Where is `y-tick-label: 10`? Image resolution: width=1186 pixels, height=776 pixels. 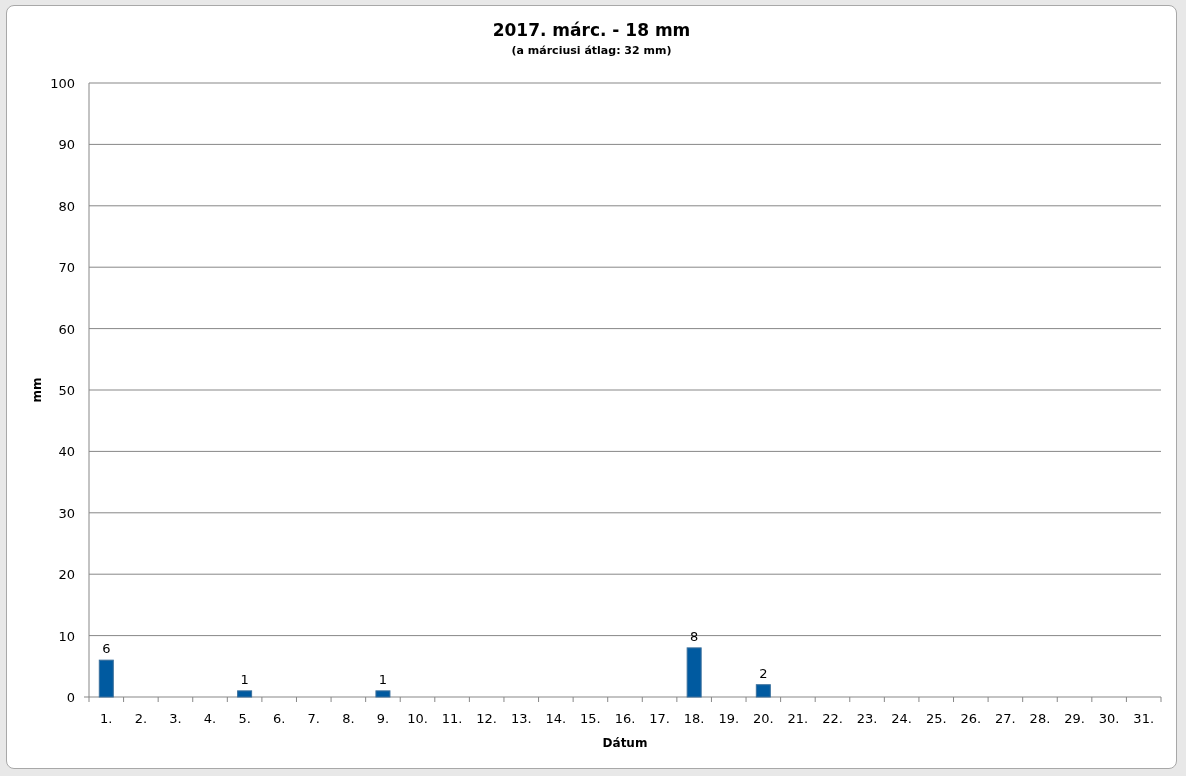
y-tick-label: 10 is located at coordinates (66, 636).